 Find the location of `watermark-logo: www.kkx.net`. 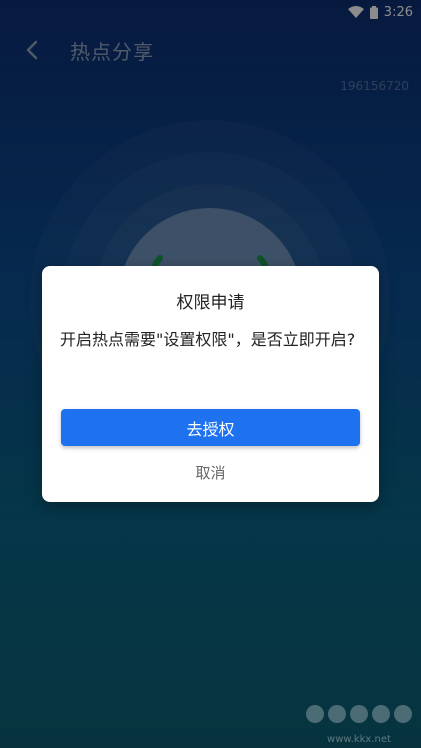

watermark-logo: www.kkx.net is located at coordinates (359, 725).